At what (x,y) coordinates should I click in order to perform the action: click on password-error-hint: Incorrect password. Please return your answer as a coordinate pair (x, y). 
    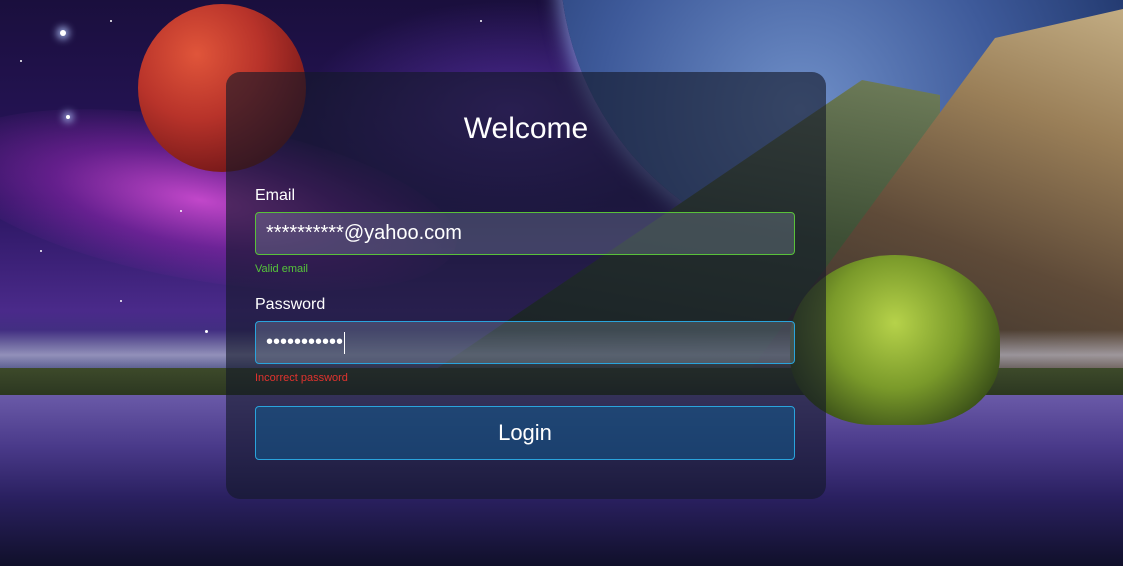
    Looking at the image, I should click on (301, 378).